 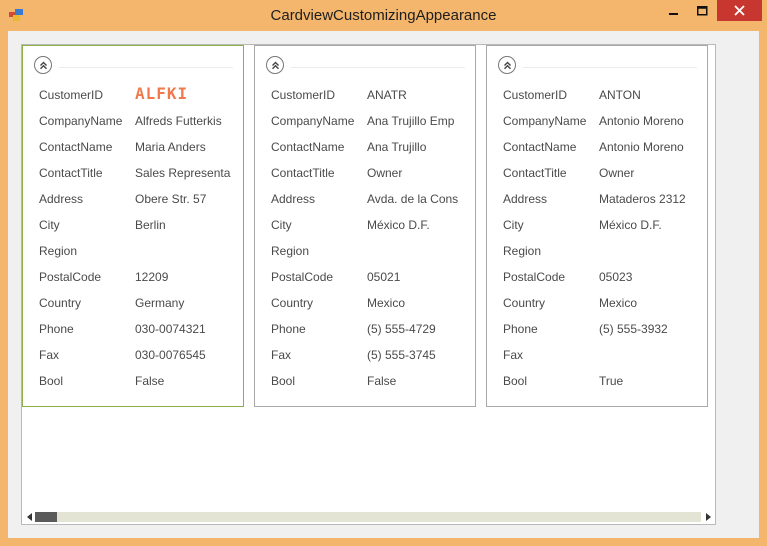 What do you see at coordinates (422, 95) in the screenshot?
I see `field-value: ANATR` at bounding box center [422, 95].